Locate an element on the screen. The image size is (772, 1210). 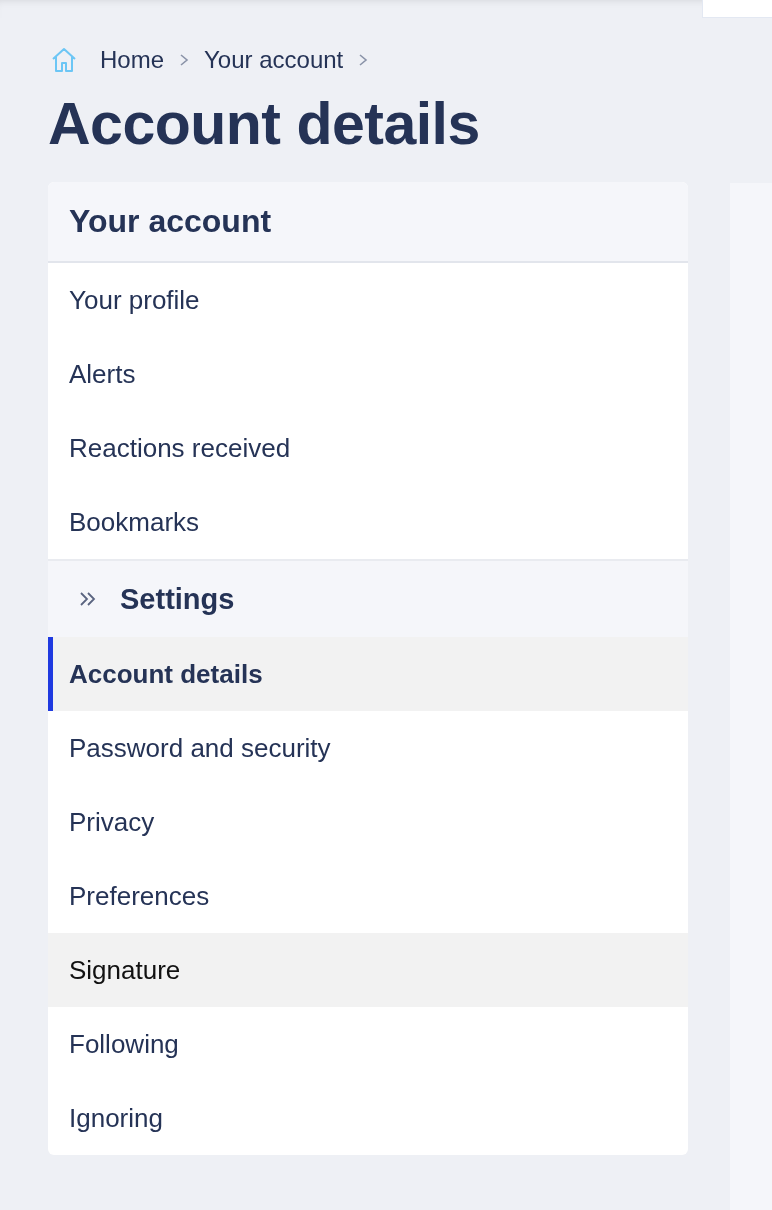
menu-item: Alerts is located at coordinates (368, 374).